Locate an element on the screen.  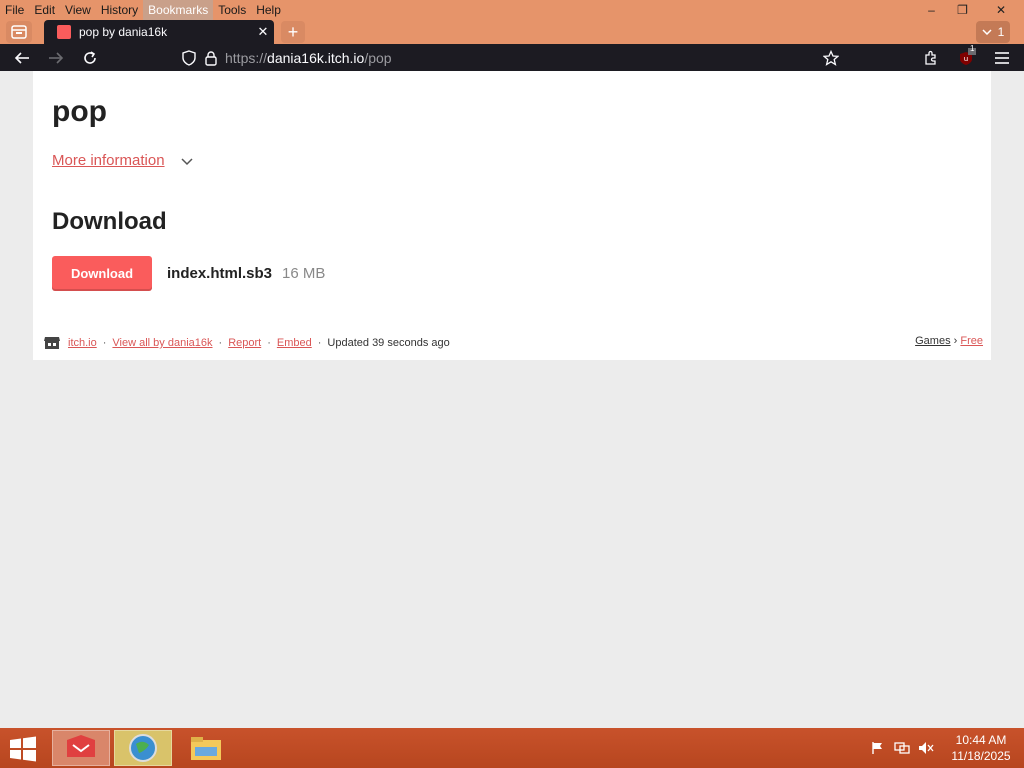
menu-help: Help is located at coordinates (268, 10).